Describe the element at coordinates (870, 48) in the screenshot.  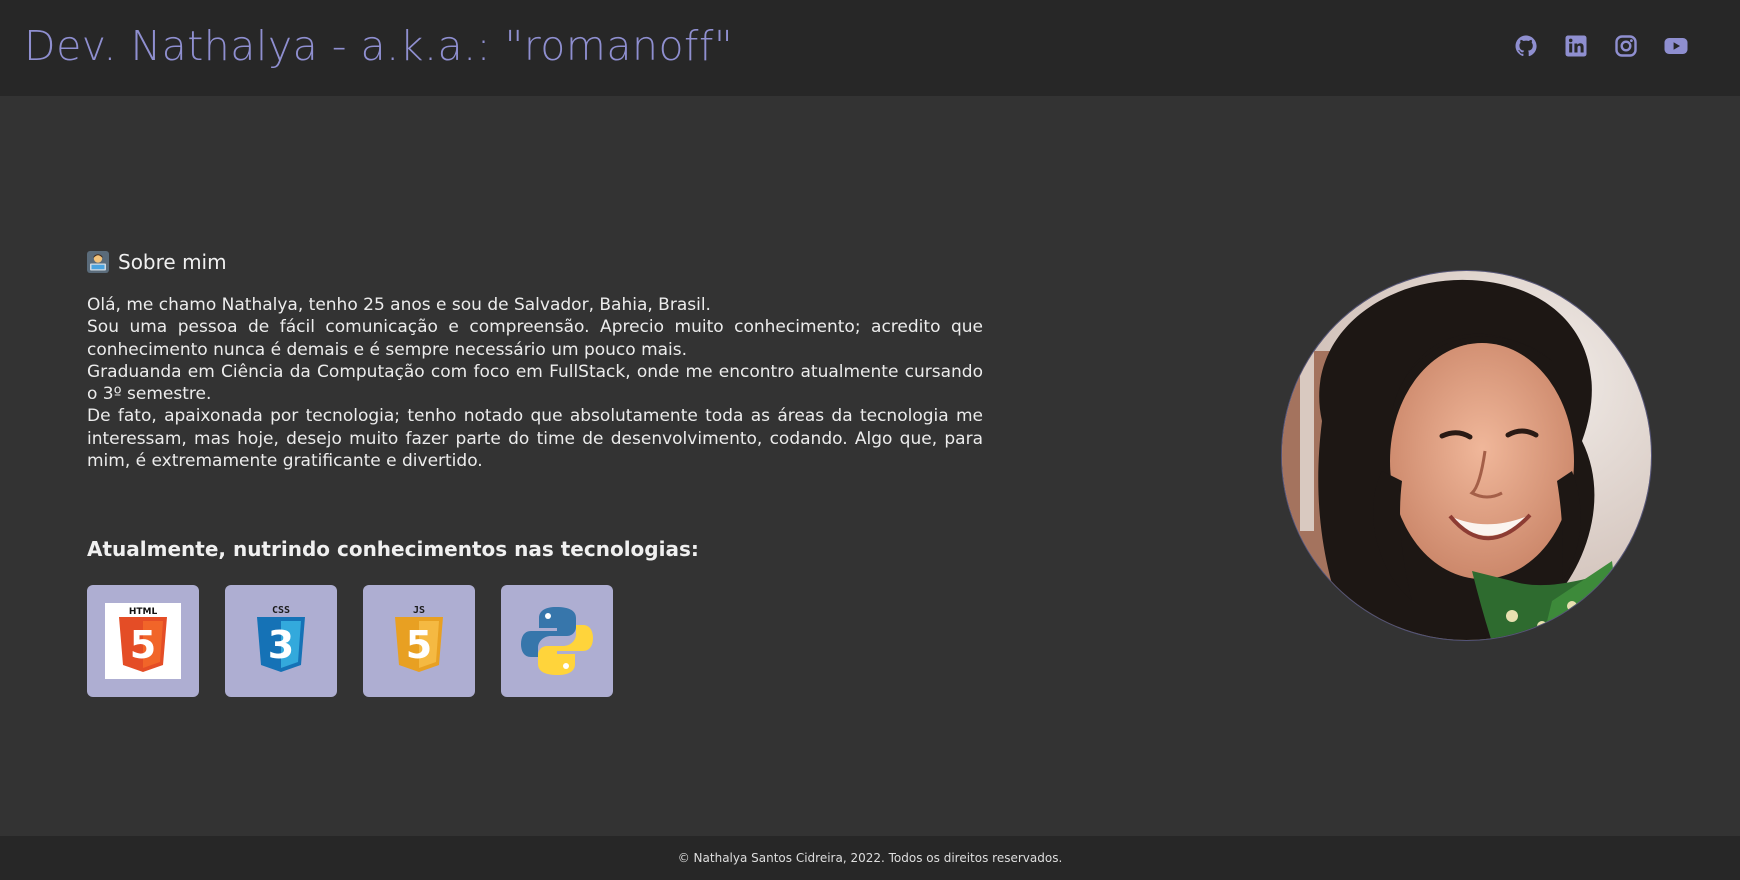
I see `site-header: Dev. Nathalya - a.k.a.: "romanoff"` at that location.